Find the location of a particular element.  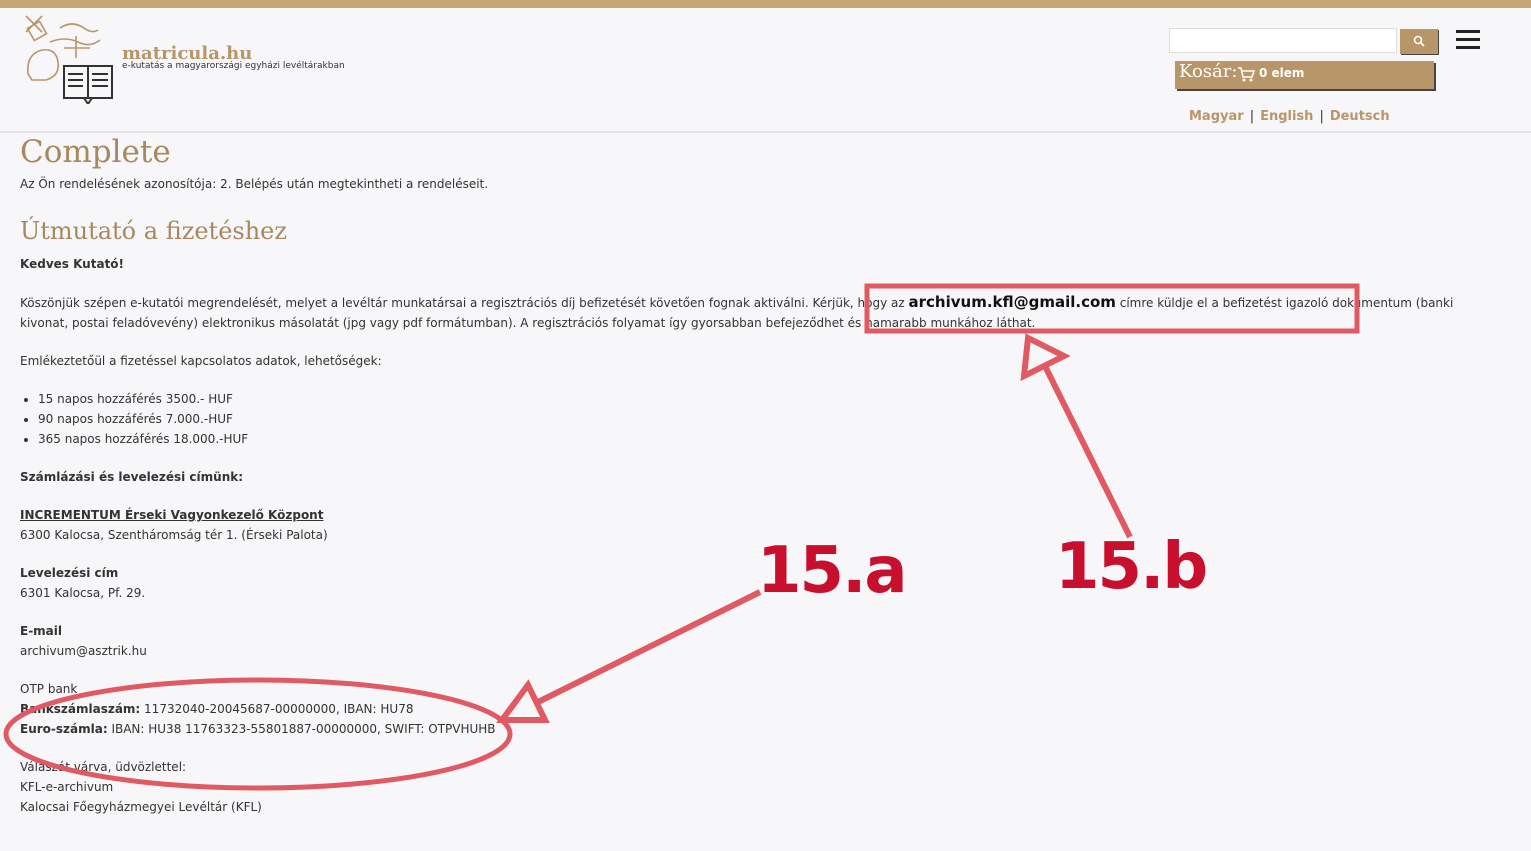

account-value: 11732040-20045687-00000000, IBAN: HU78 is located at coordinates (277, 709).